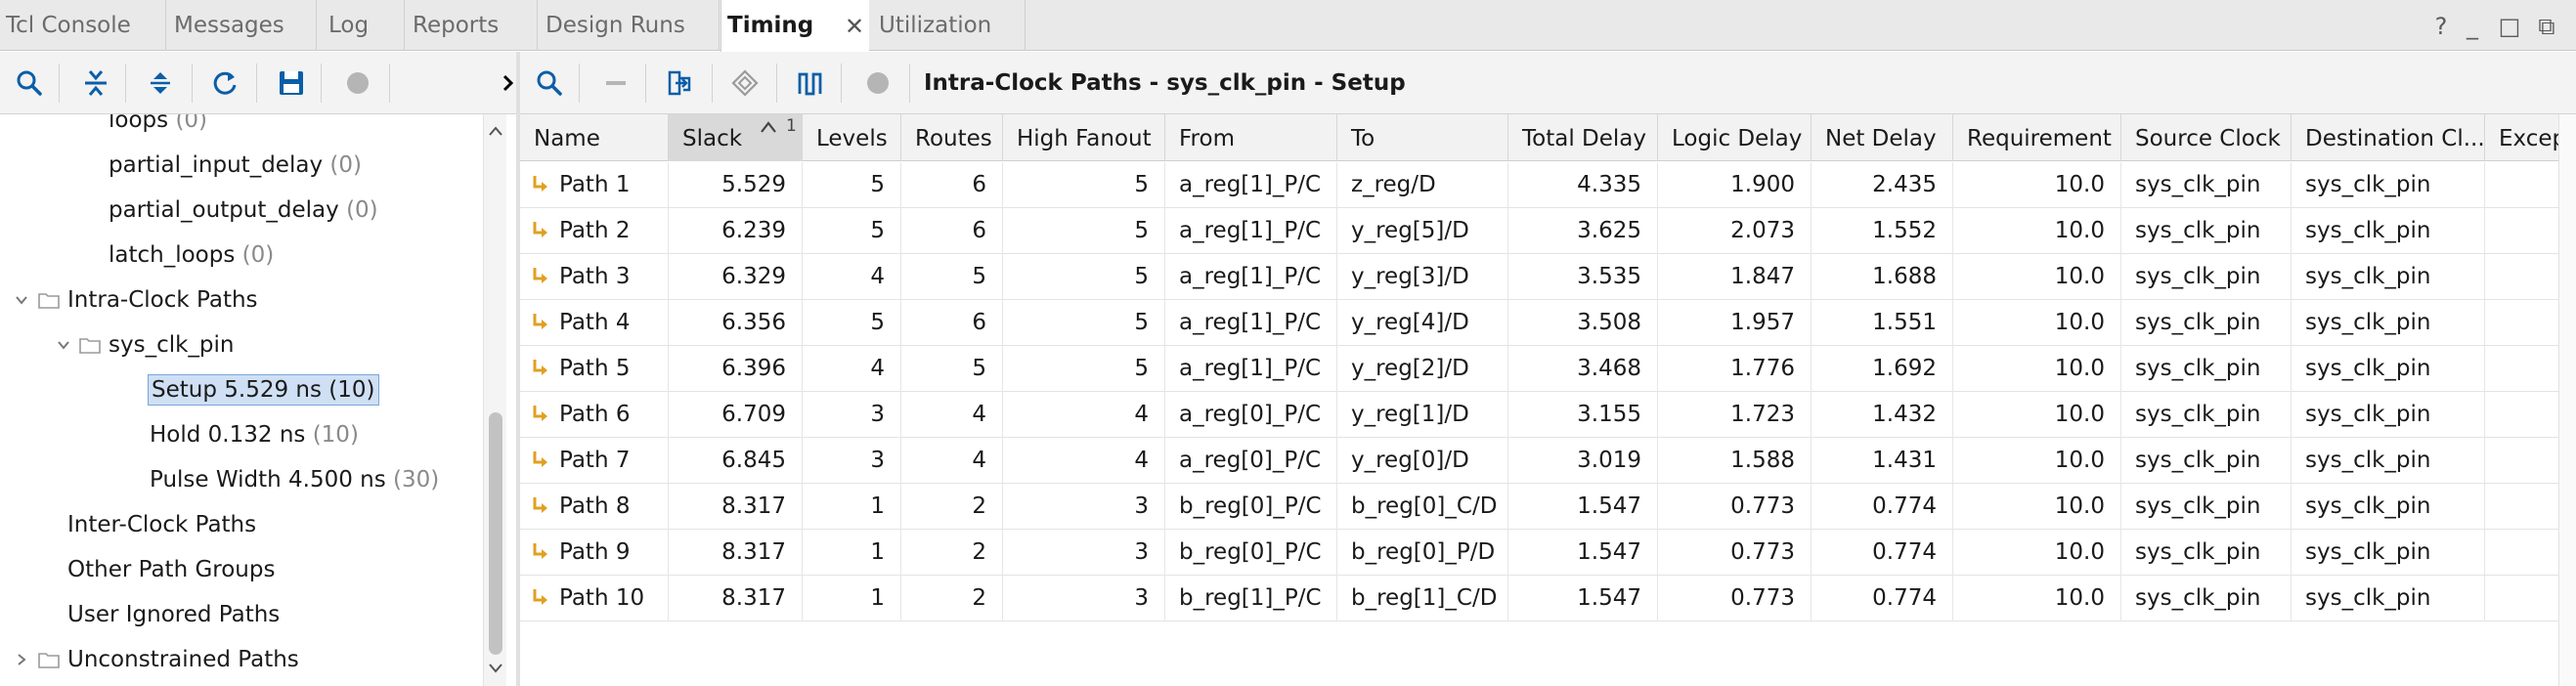 The width and height of the screenshot is (2576, 686). What do you see at coordinates (364, 25) in the screenshot?
I see `tab-log: Log` at bounding box center [364, 25].